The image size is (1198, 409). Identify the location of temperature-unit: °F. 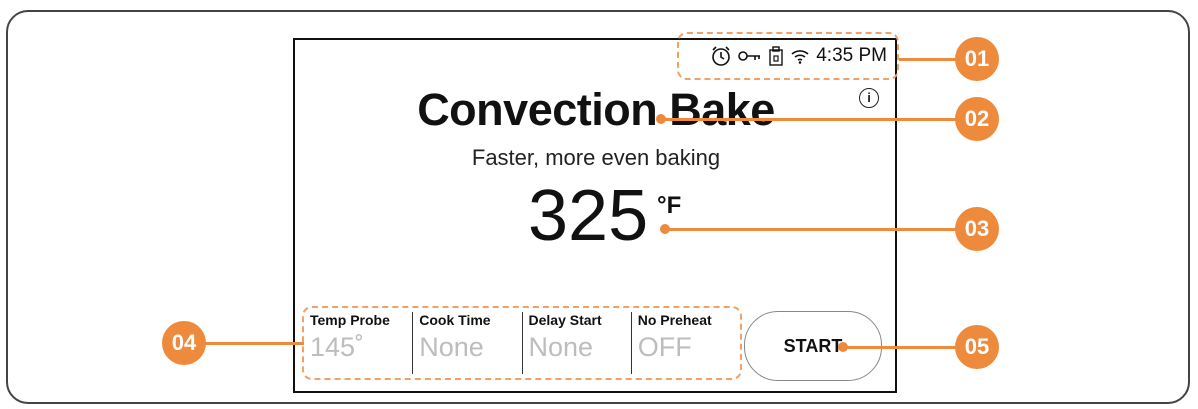
(669, 205).